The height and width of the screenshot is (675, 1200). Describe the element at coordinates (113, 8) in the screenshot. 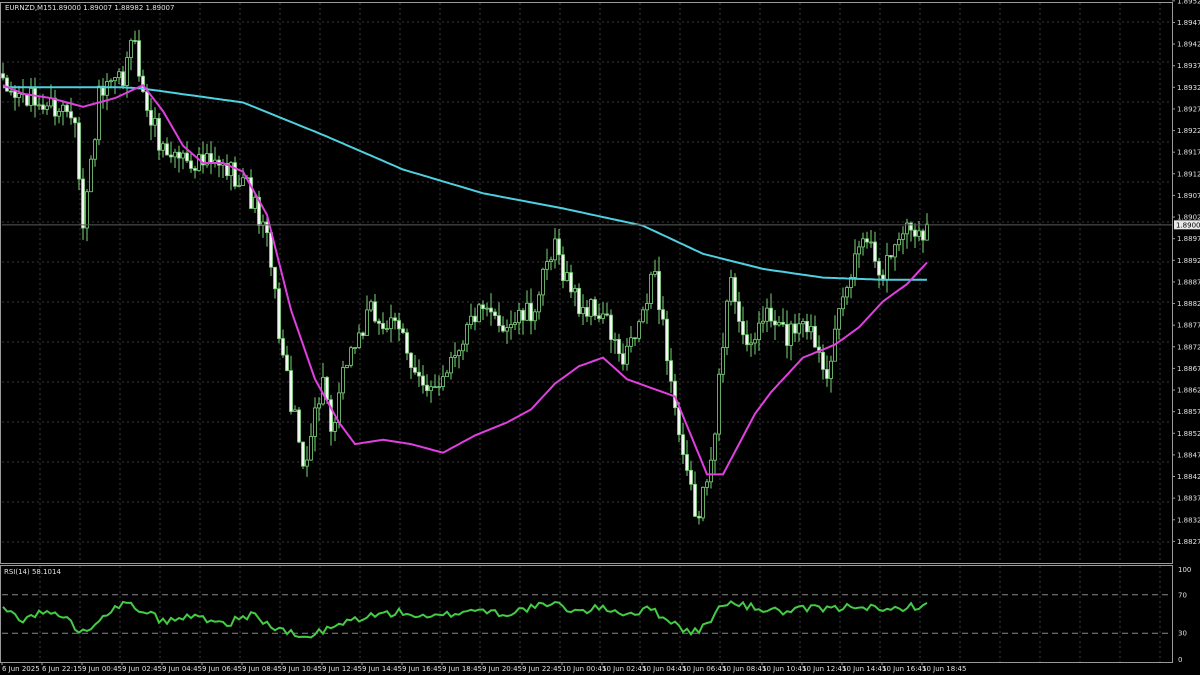

I see `ohlc-label: 1.89000 1.89007 1.88982 1.89007` at that location.